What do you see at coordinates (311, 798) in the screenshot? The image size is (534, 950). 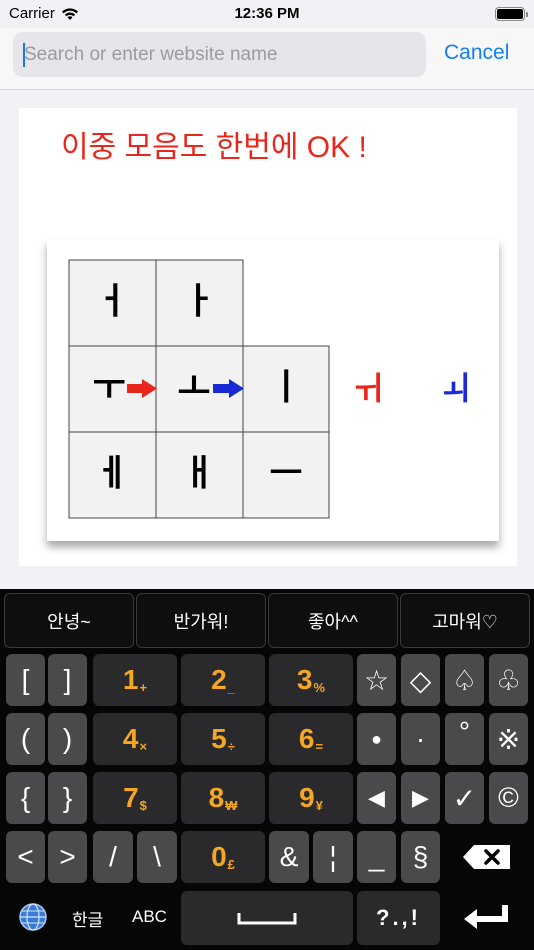 I see `key-9: 9 ¥` at bounding box center [311, 798].